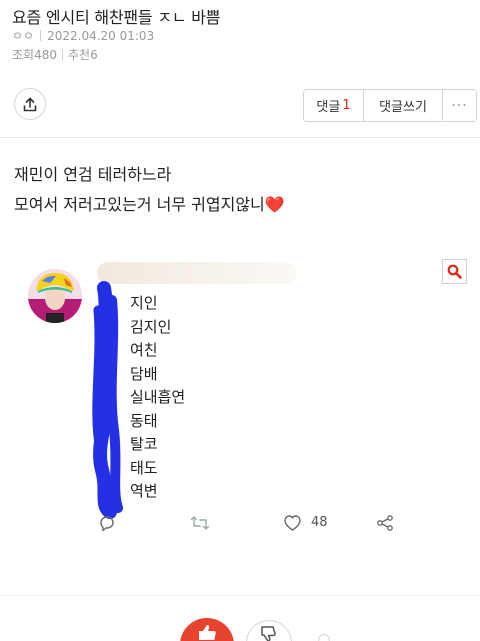 Image resolution: width=480 pixels, height=641 pixels. I want to click on tweet-word-list: 지인 김지인 여친 담배 실내흡연 동태 탈코 태도 역변, so click(157, 398).